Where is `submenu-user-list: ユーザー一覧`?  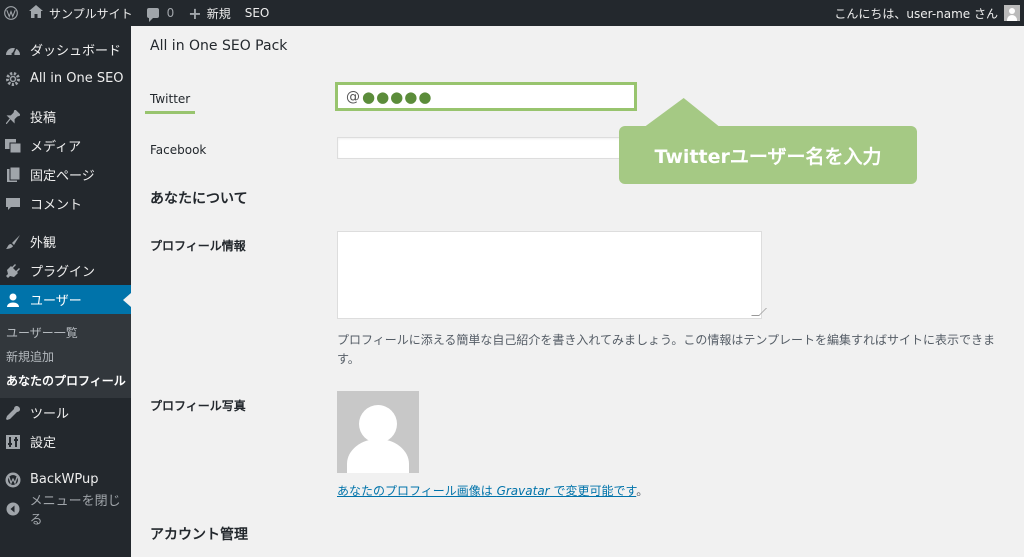 submenu-user-list: ユーザー一覧 is located at coordinates (65, 332).